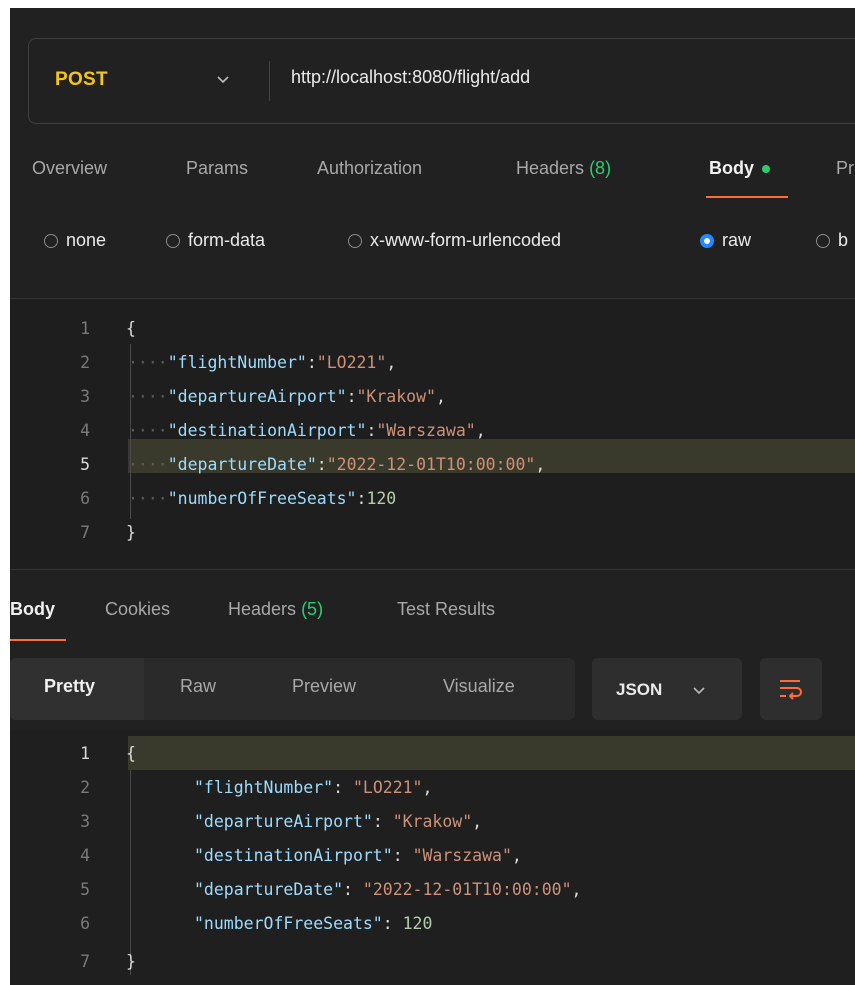 The height and width of the screenshot is (985, 855). What do you see at coordinates (766, 169) in the screenshot?
I see `modified-dot-icon` at bounding box center [766, 169].